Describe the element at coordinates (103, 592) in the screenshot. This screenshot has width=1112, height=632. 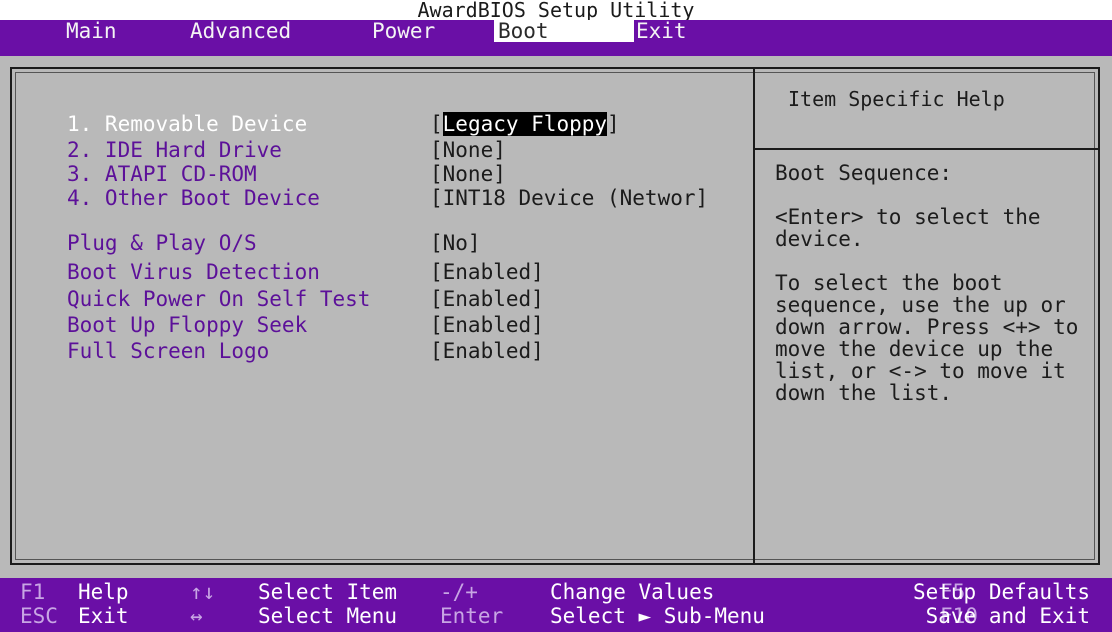
I see `key-help-desc: Help` at that location.